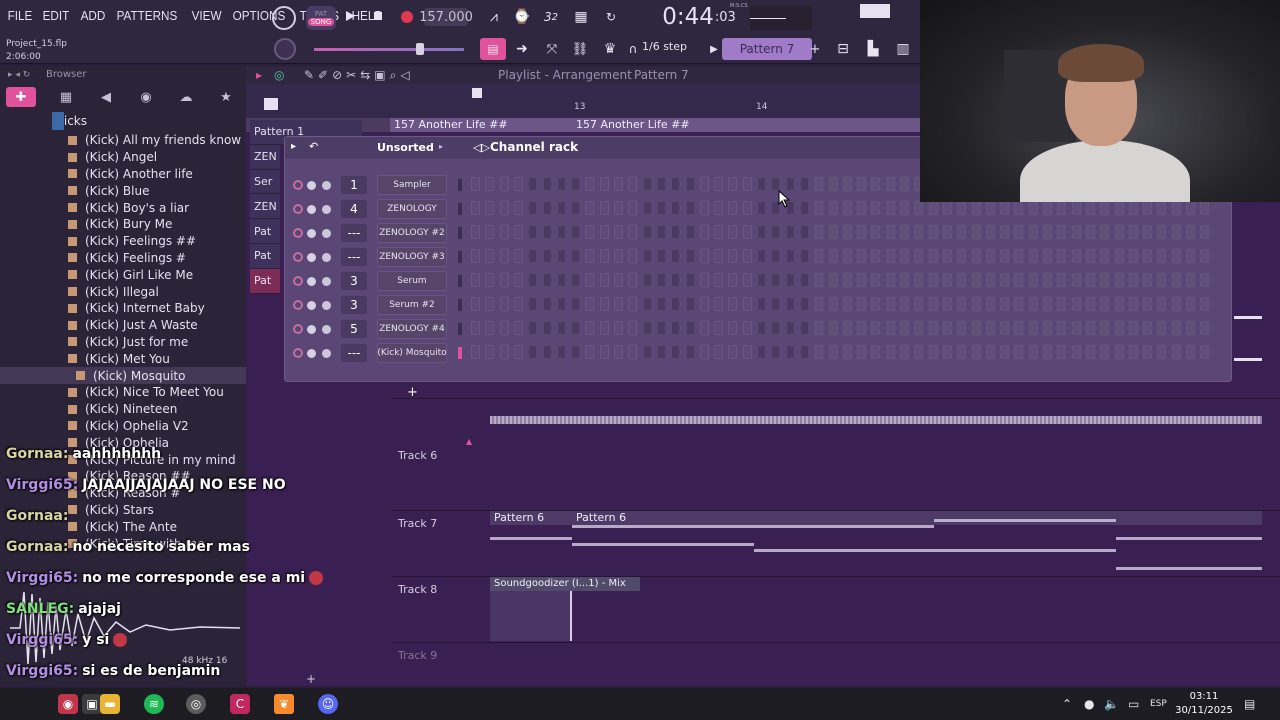 This screenshot has height=720, width=1280. What do you see at coordinates (123, 392) in the screenshot?
I see `file-item: (Kick) Nice To Meet You` at bounding box center [123, 392].